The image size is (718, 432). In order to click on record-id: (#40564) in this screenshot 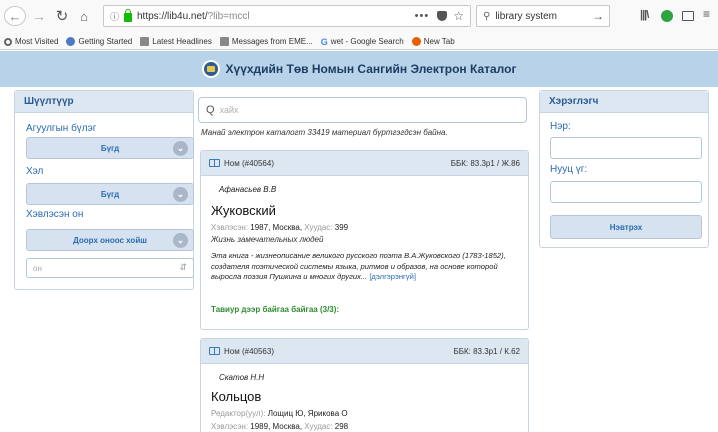, I will do `click(257, 163)`.